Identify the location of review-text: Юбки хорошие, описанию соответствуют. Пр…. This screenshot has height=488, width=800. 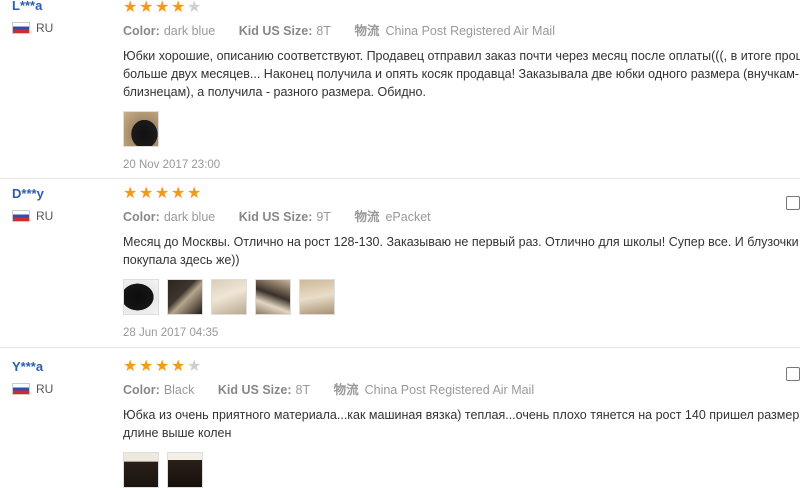
(461, 74).